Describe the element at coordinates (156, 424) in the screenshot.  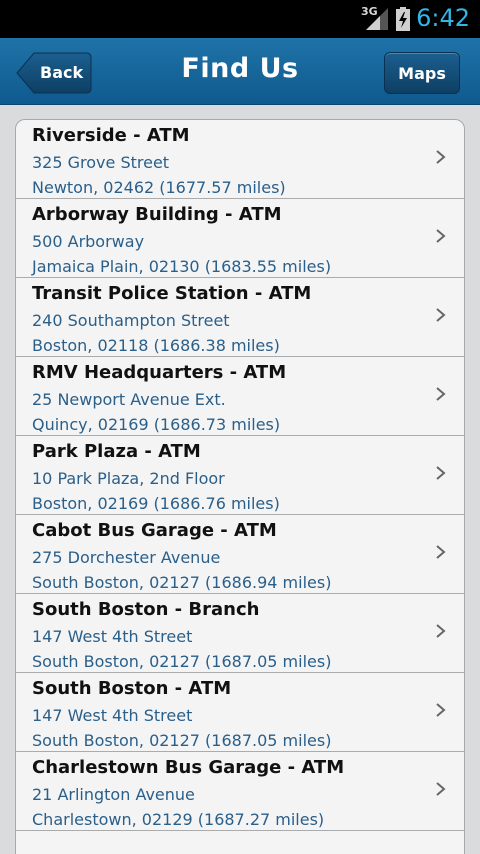
I see `location-city-distance: Quincy, 02169 (1686.73 miles)` at that location.